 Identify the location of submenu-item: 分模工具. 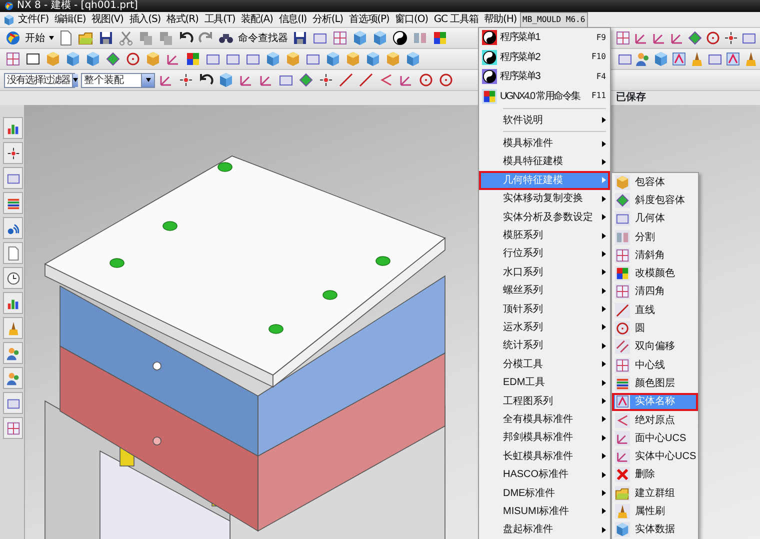
(544, 364).